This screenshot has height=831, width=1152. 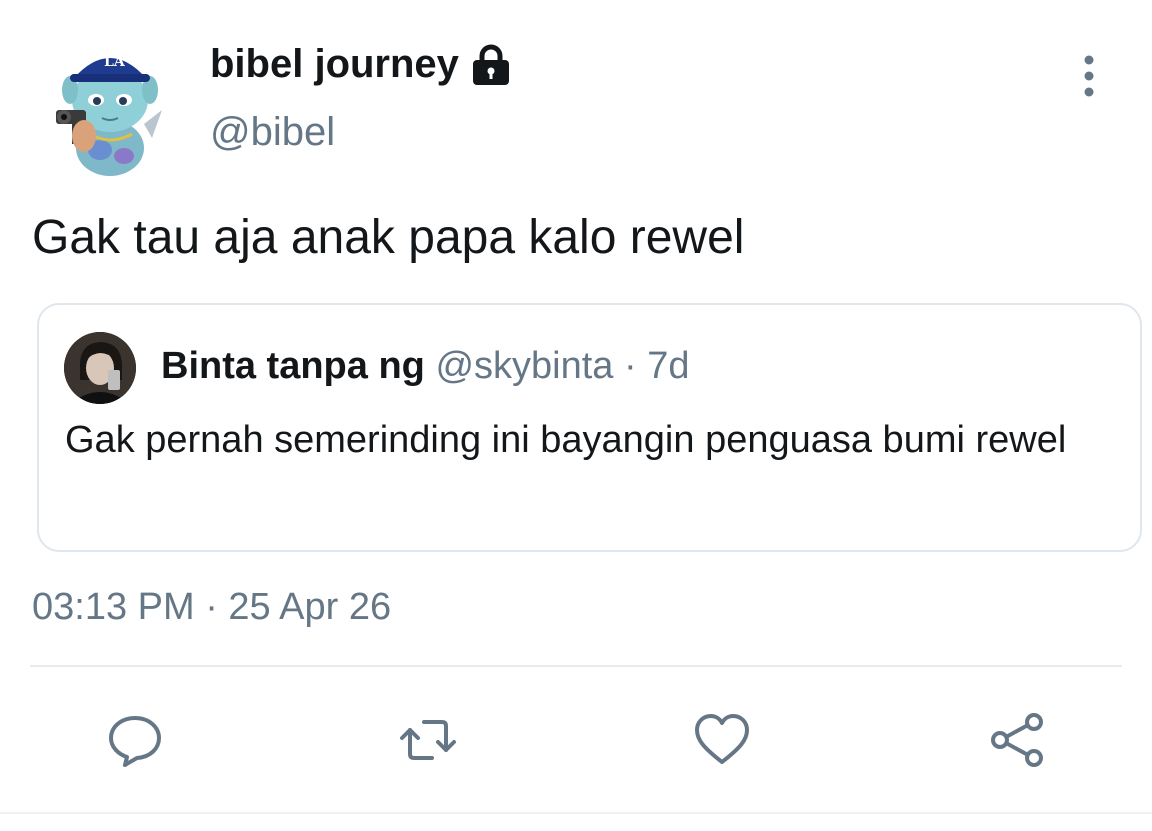 What do you see at coordinates (115, 62) in the screenshot?
I see `svg-text: LA` at bounding box center [115, 62].